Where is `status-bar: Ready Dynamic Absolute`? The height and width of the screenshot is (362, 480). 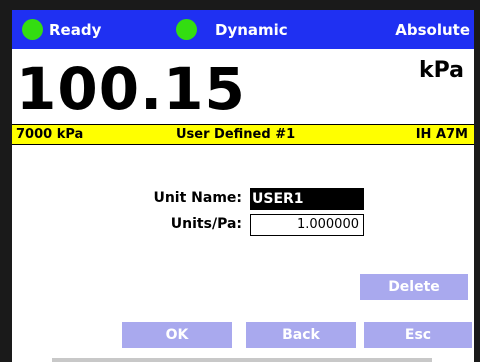
status-bar: Ready Dynamic Absolute is located at coordinates (243, 29).